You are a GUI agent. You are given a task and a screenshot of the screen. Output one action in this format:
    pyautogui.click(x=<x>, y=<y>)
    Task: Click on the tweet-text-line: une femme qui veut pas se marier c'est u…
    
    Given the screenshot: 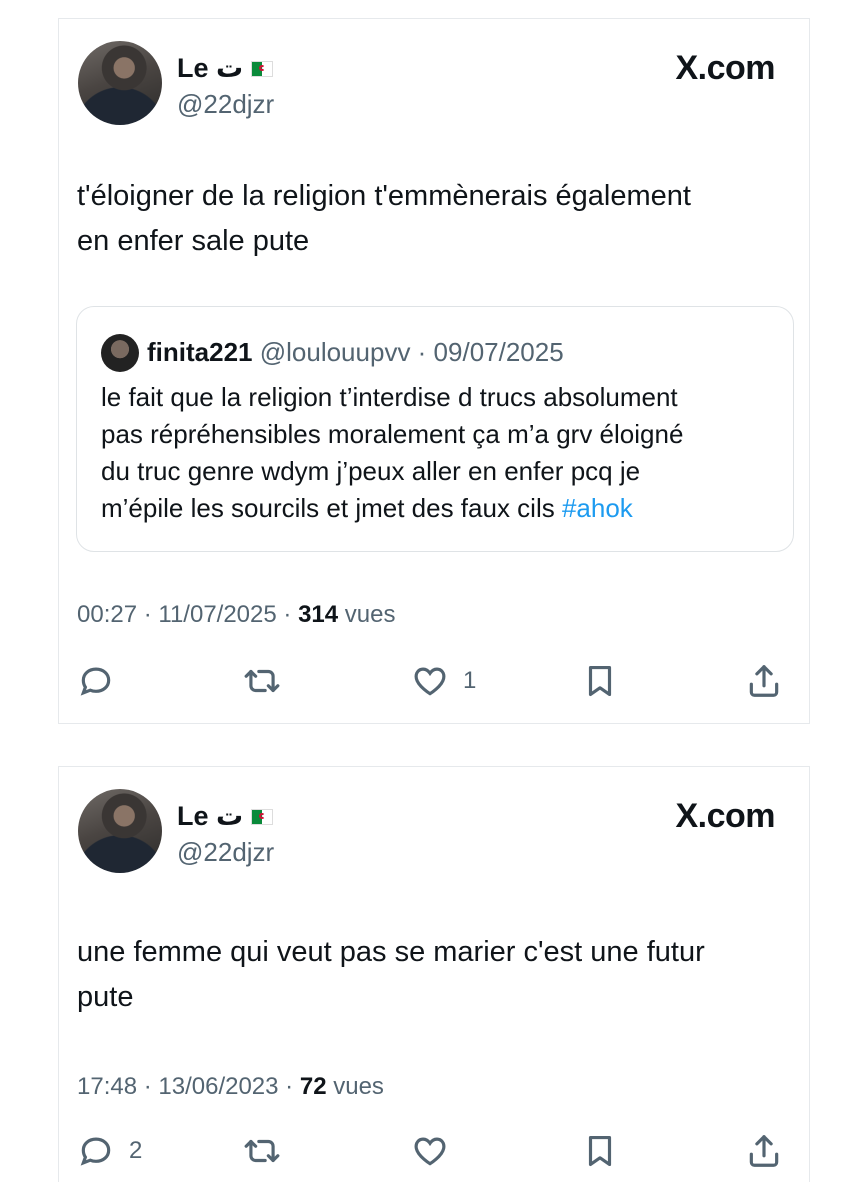 What is the action you would take?
    pyautogui.click(x=391, y=952)
    